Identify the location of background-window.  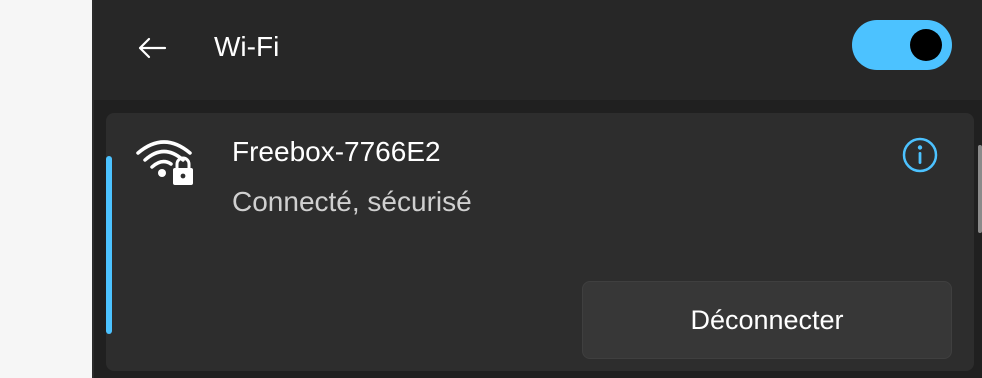
(46, 189).